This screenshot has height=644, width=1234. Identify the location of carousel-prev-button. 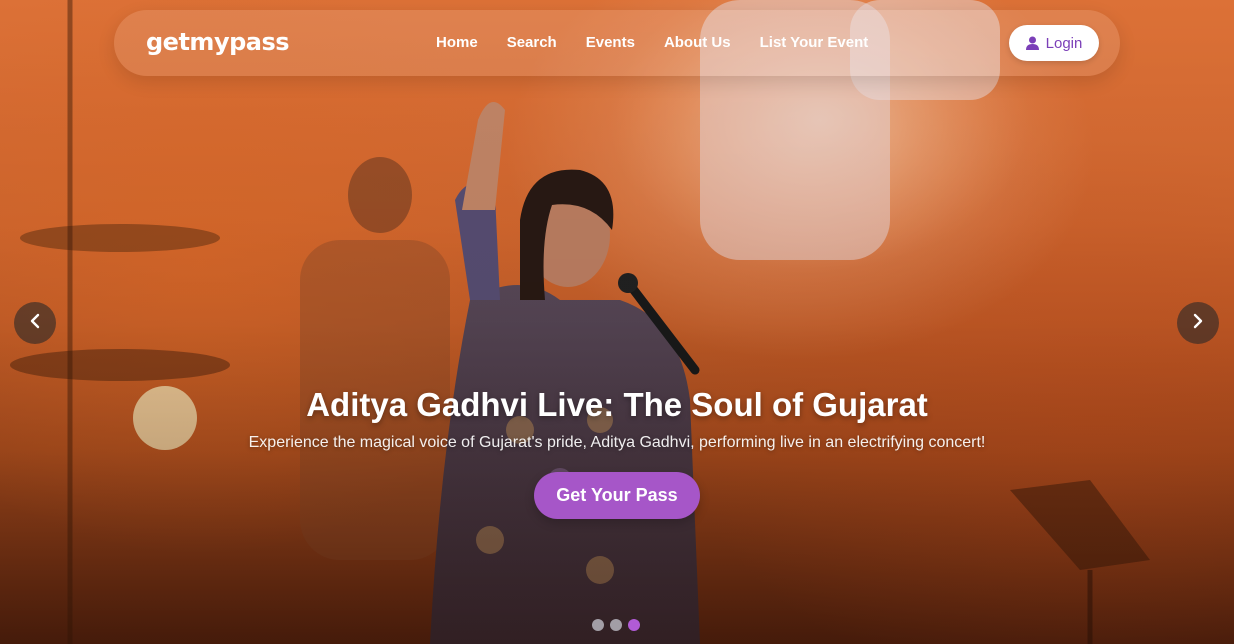
(35, 323).